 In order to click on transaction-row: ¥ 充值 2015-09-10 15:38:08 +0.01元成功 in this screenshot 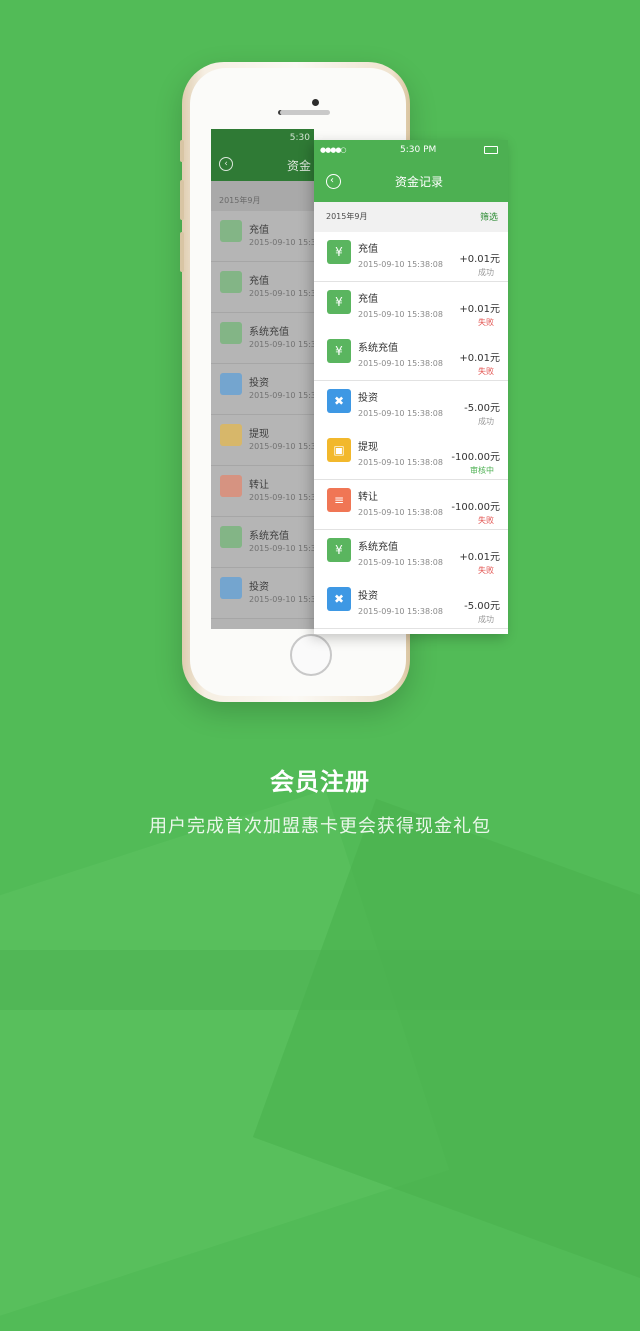, I will do `click(411, 257)`.